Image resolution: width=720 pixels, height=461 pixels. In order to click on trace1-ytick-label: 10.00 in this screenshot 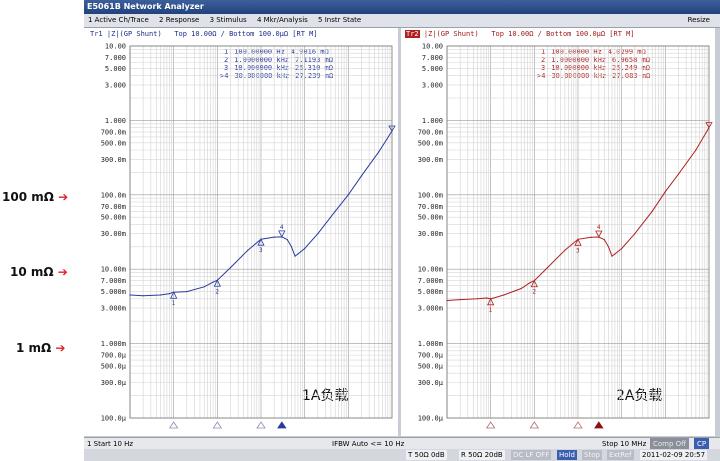, I will do `click(115, 47)`.